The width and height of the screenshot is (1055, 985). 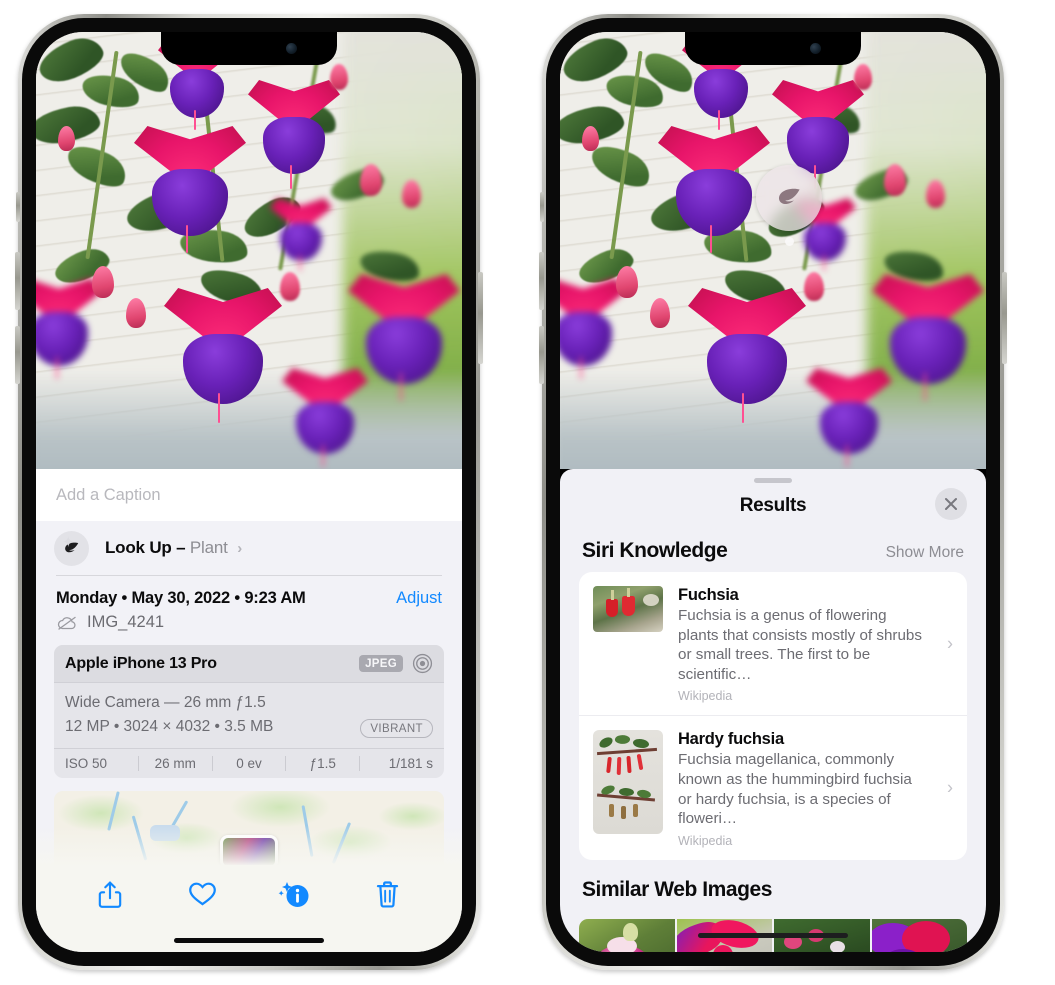 I want to click on share-button, so click(x=110, y=895).